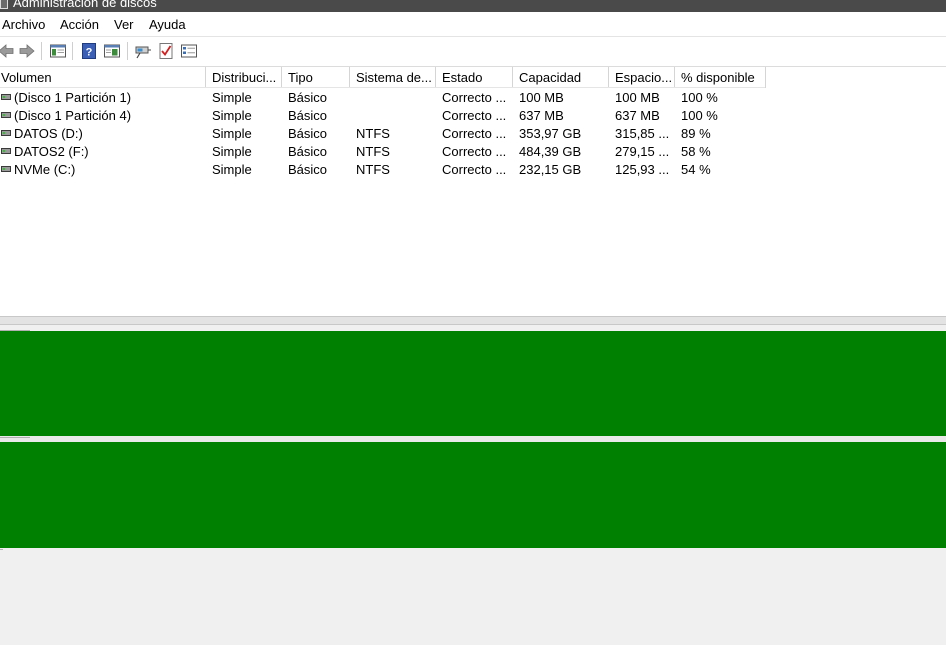  What do you see at coordinates (103, 152) in the screenshot?
I see `volume-cell: DATOS2 (F:)` at bounding box center [103, 152].